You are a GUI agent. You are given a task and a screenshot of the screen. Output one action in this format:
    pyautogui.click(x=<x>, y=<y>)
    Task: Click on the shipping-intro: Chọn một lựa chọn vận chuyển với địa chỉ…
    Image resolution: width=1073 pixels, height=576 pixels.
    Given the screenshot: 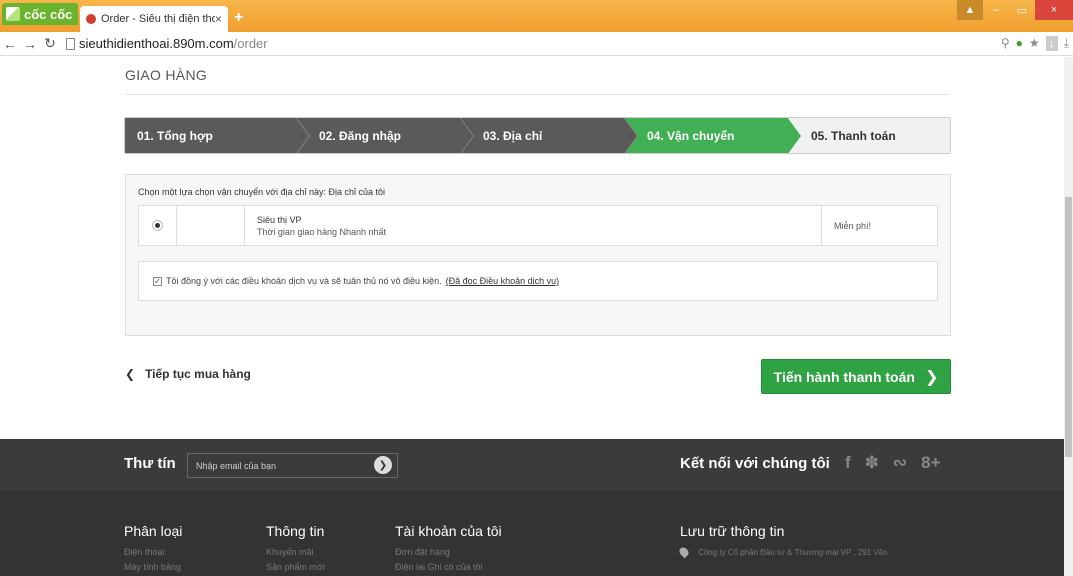 What is the action you would take?
    pyautogui.click(x=262, y=192)
    